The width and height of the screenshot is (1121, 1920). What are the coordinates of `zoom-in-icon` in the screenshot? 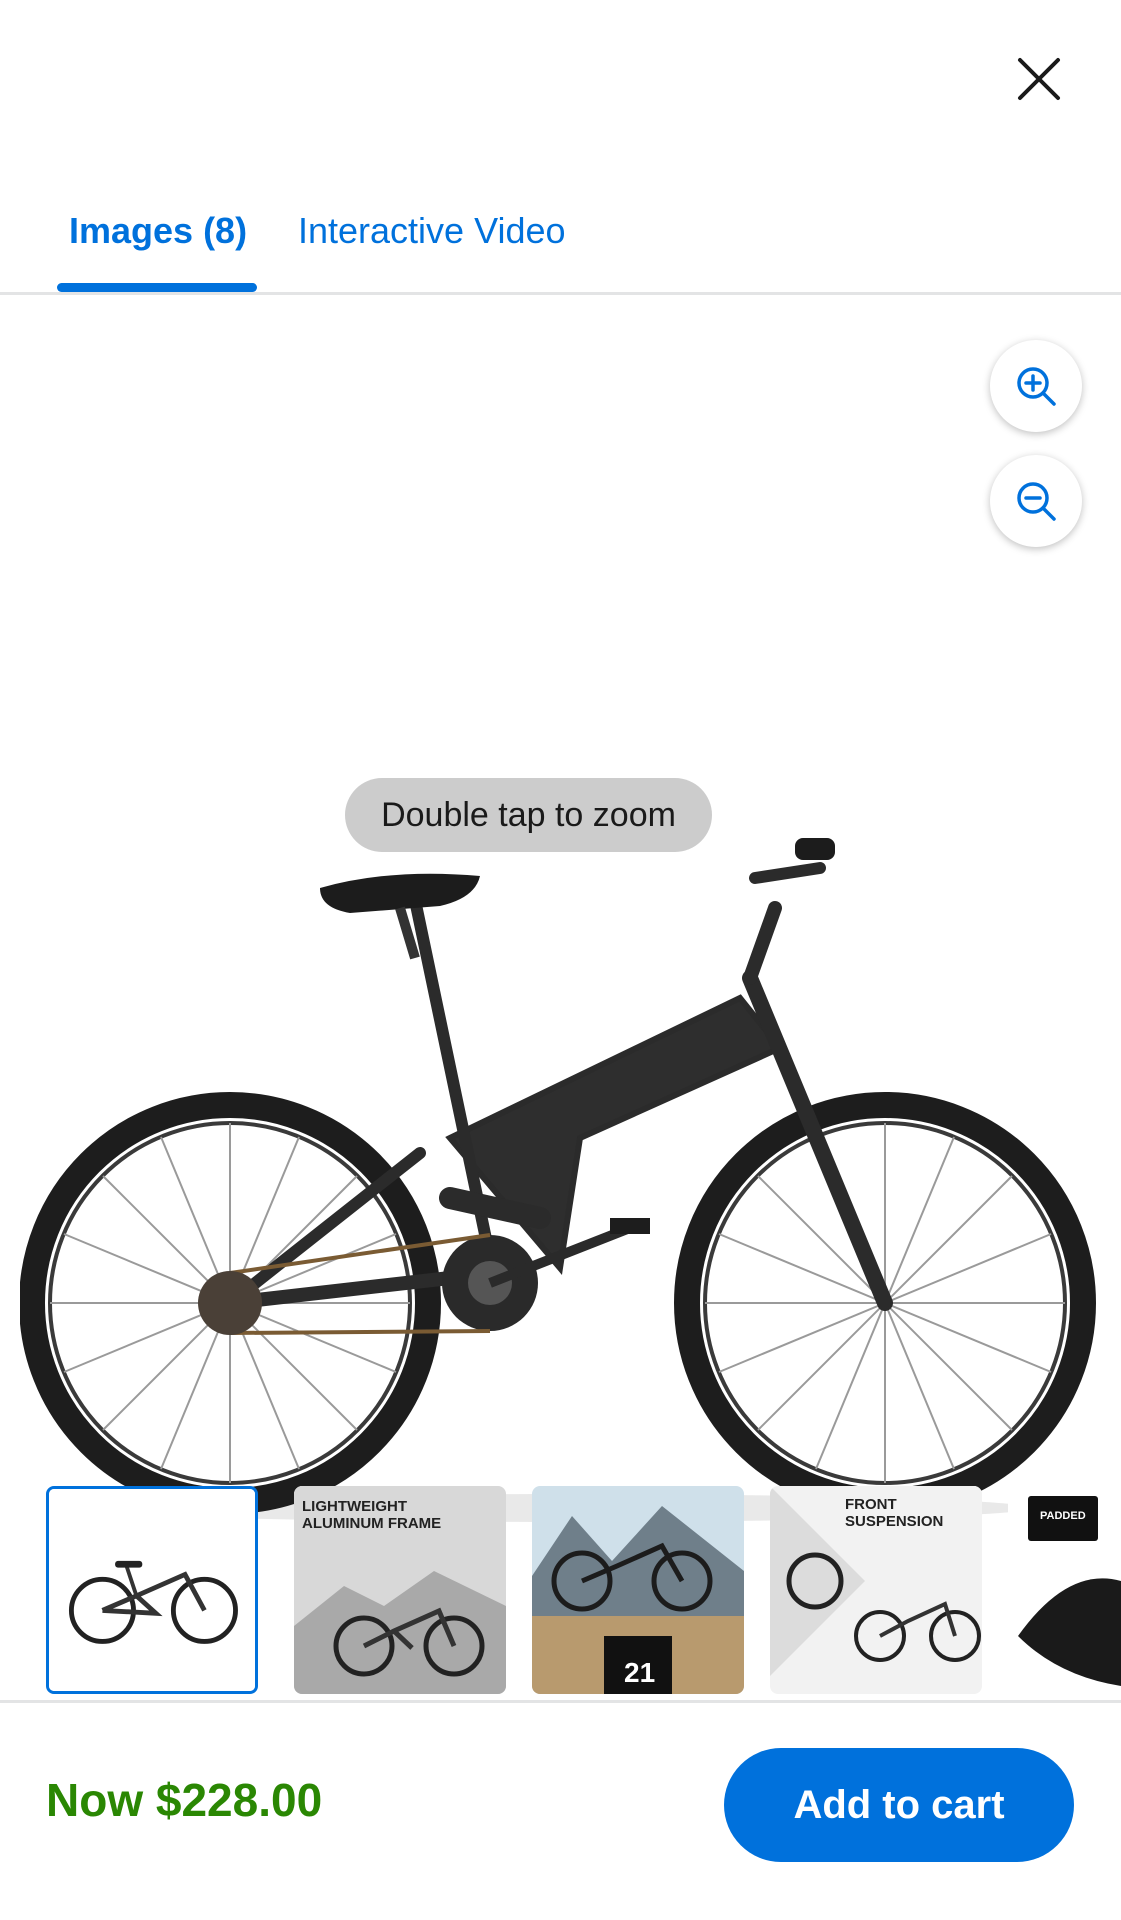 It's located at (1036, 386).